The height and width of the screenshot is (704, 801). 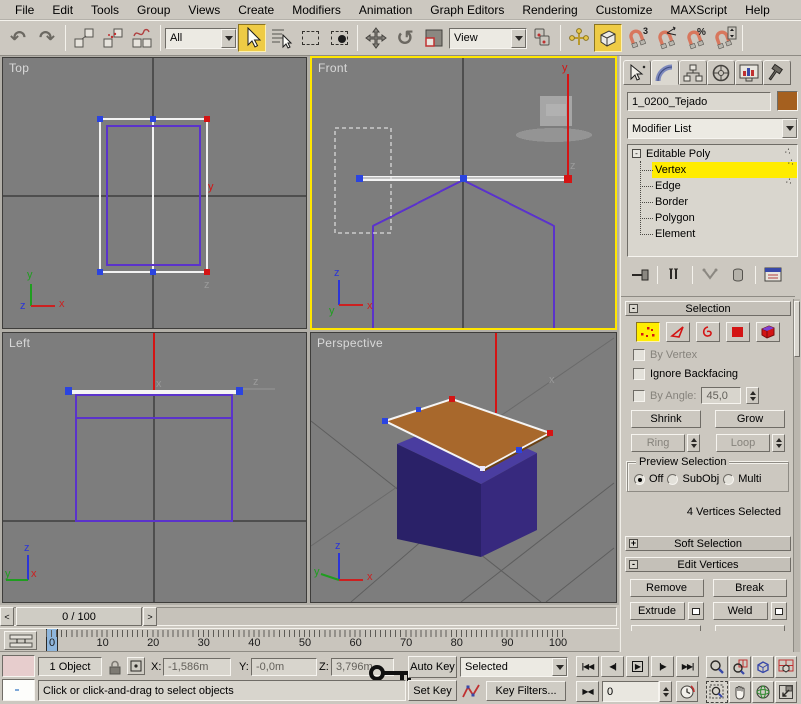 What do you see at coordinates (339, 38) in the screenshot?
I see `window-crossing-toggle` at bounding box center [339, 38].